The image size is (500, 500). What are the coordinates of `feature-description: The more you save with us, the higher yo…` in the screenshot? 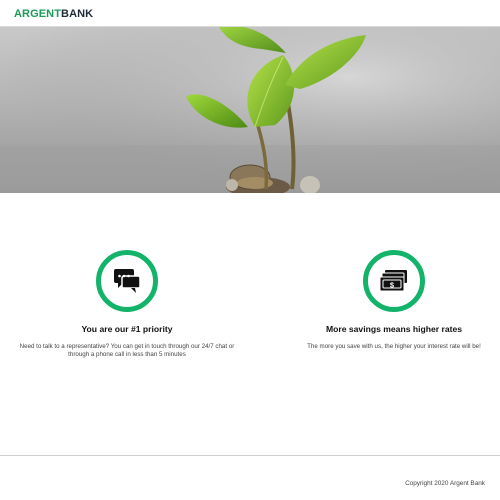 It's located at (394, 346).